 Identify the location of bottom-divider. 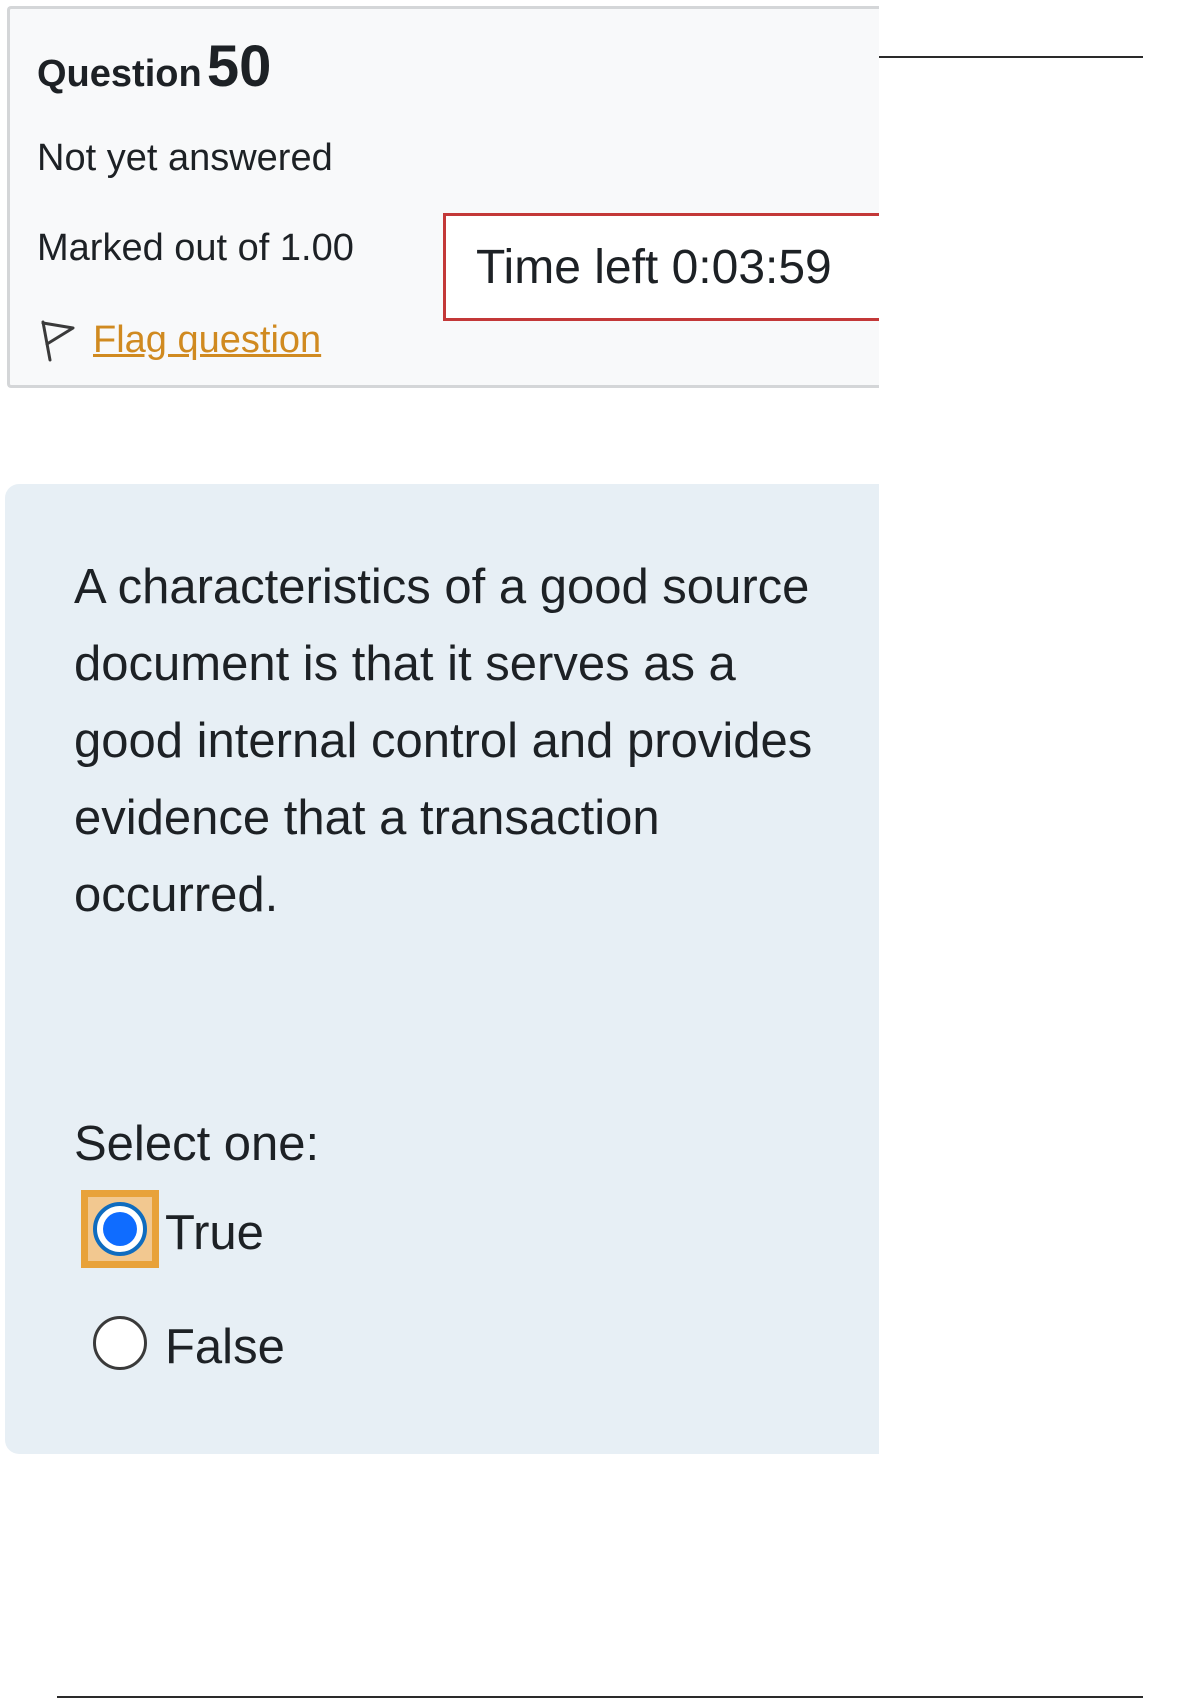
(600, 1697).